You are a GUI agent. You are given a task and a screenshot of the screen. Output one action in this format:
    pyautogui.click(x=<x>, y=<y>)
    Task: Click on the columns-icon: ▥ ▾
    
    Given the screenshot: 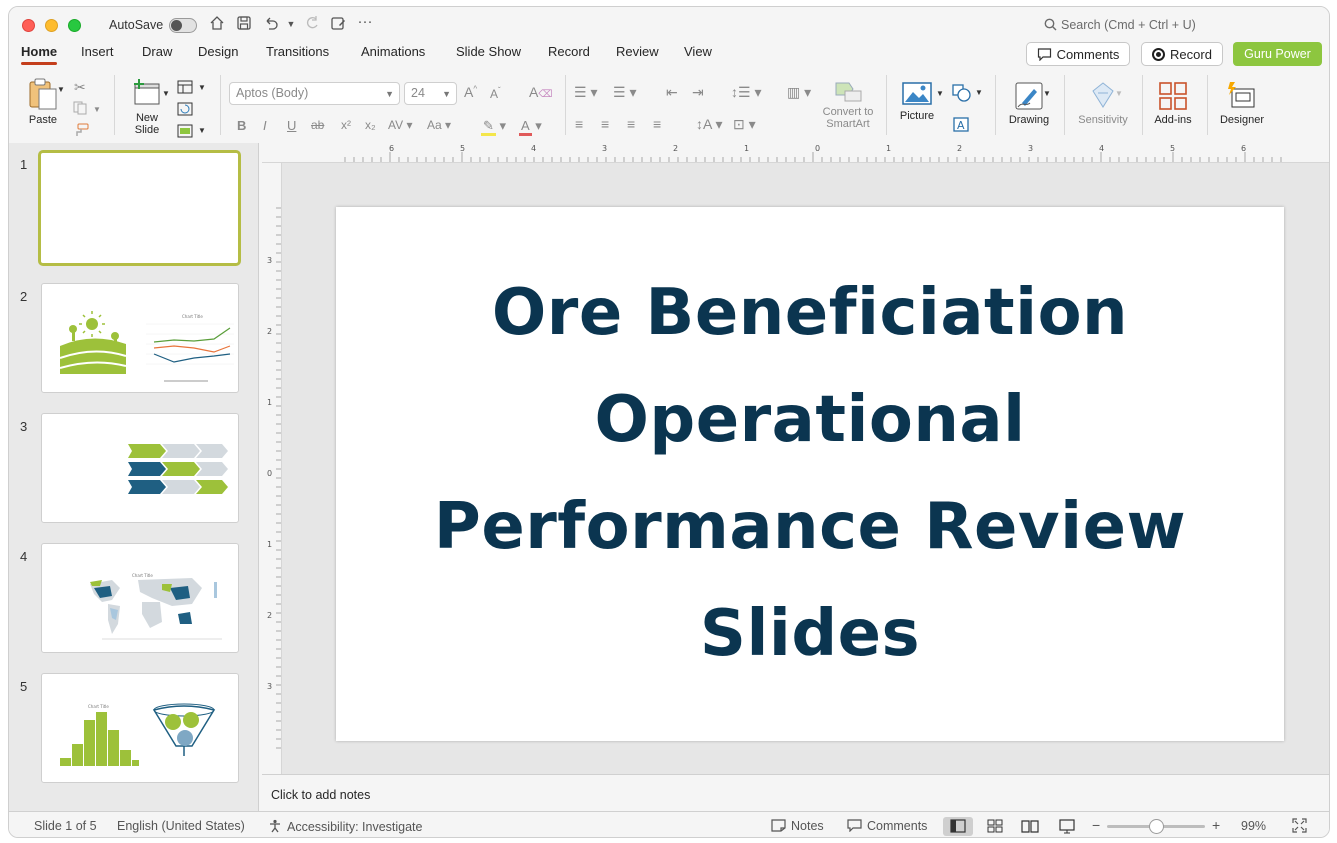 What is the action you would take?
    pyautogui.click(x=799, y=92)
    